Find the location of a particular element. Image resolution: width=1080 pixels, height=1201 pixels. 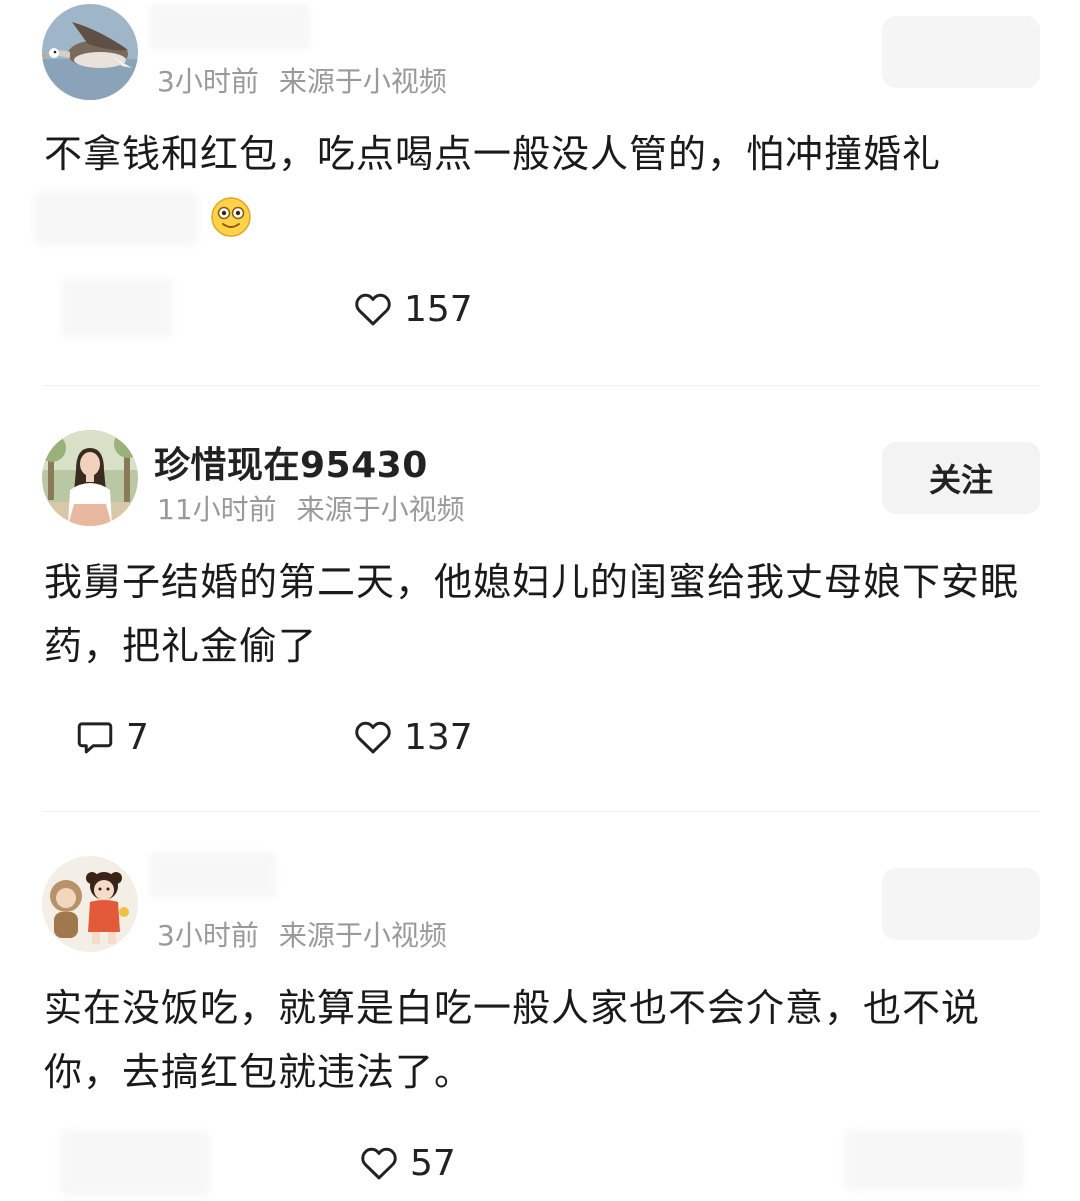

like-button: 137 is located at coordinates (412, 737).